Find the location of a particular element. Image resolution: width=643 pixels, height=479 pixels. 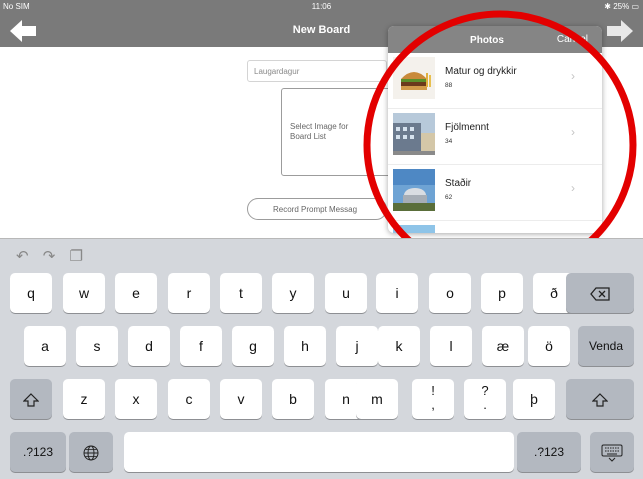

key-o-umlaut: ö is located at coordinates (549, 346).